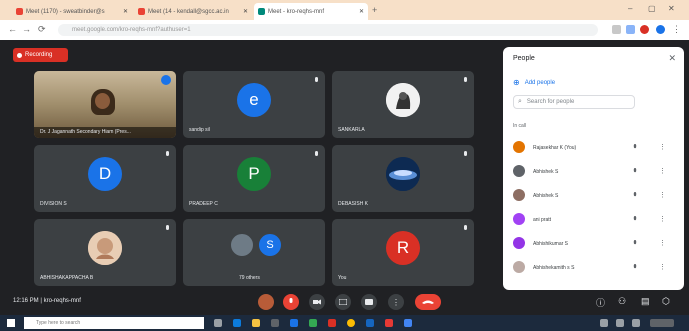 This screenshot has width=689, height=331. Describe the element at coordinates (652, 8) in the screenshot. I see `maximize-icon: ▢` at that location.